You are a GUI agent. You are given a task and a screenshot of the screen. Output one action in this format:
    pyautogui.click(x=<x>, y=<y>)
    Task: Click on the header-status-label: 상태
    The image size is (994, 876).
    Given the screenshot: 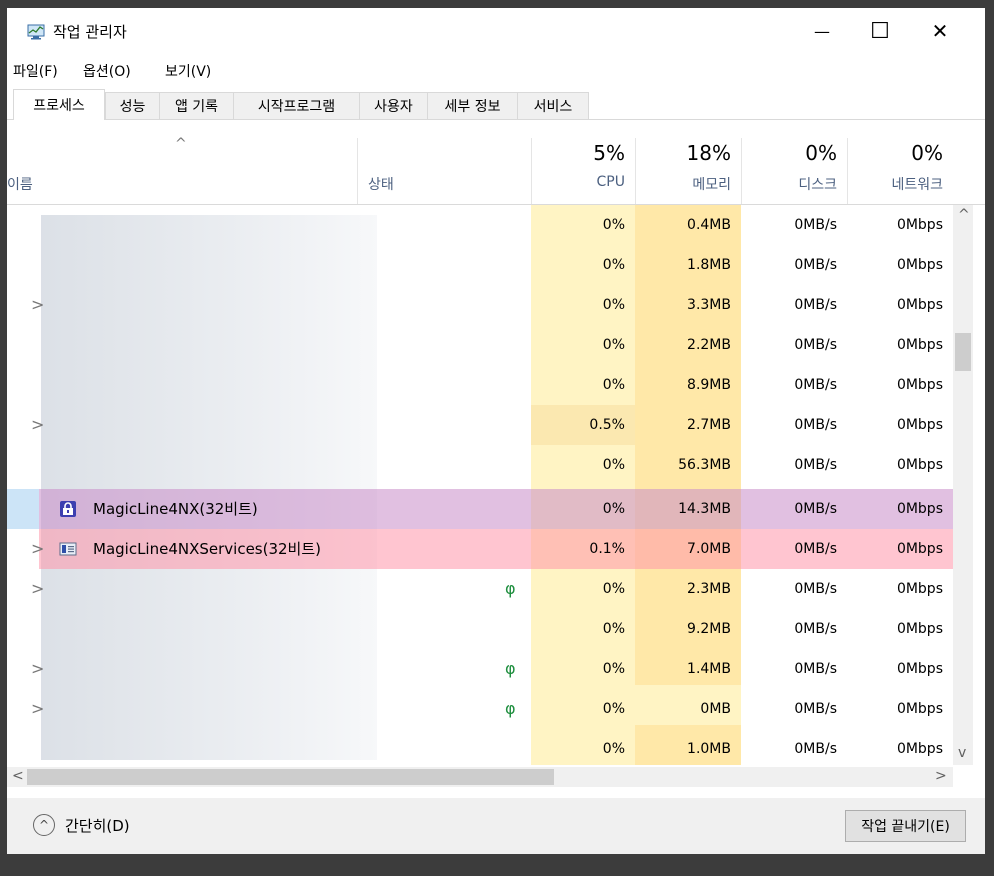 What is the action you would take?
    pyautogui.click(x=381, y=185)
    